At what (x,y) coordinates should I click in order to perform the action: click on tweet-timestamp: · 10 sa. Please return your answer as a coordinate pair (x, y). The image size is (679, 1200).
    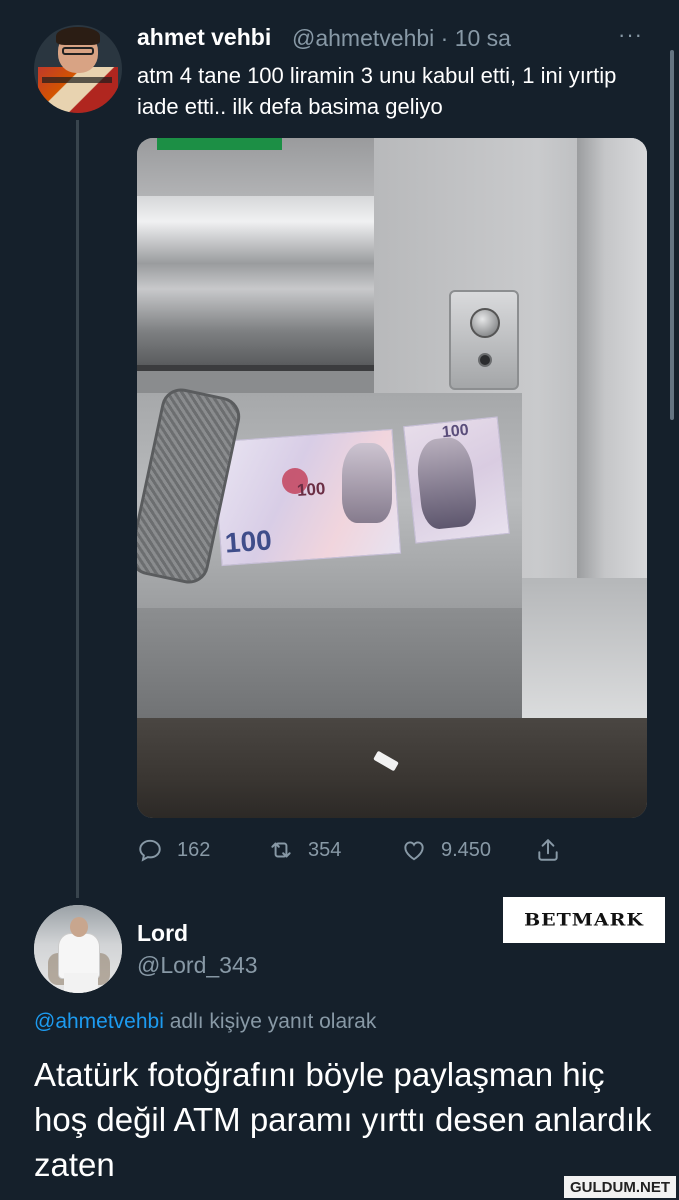
    Looking at the image, I should click on (476, 38).